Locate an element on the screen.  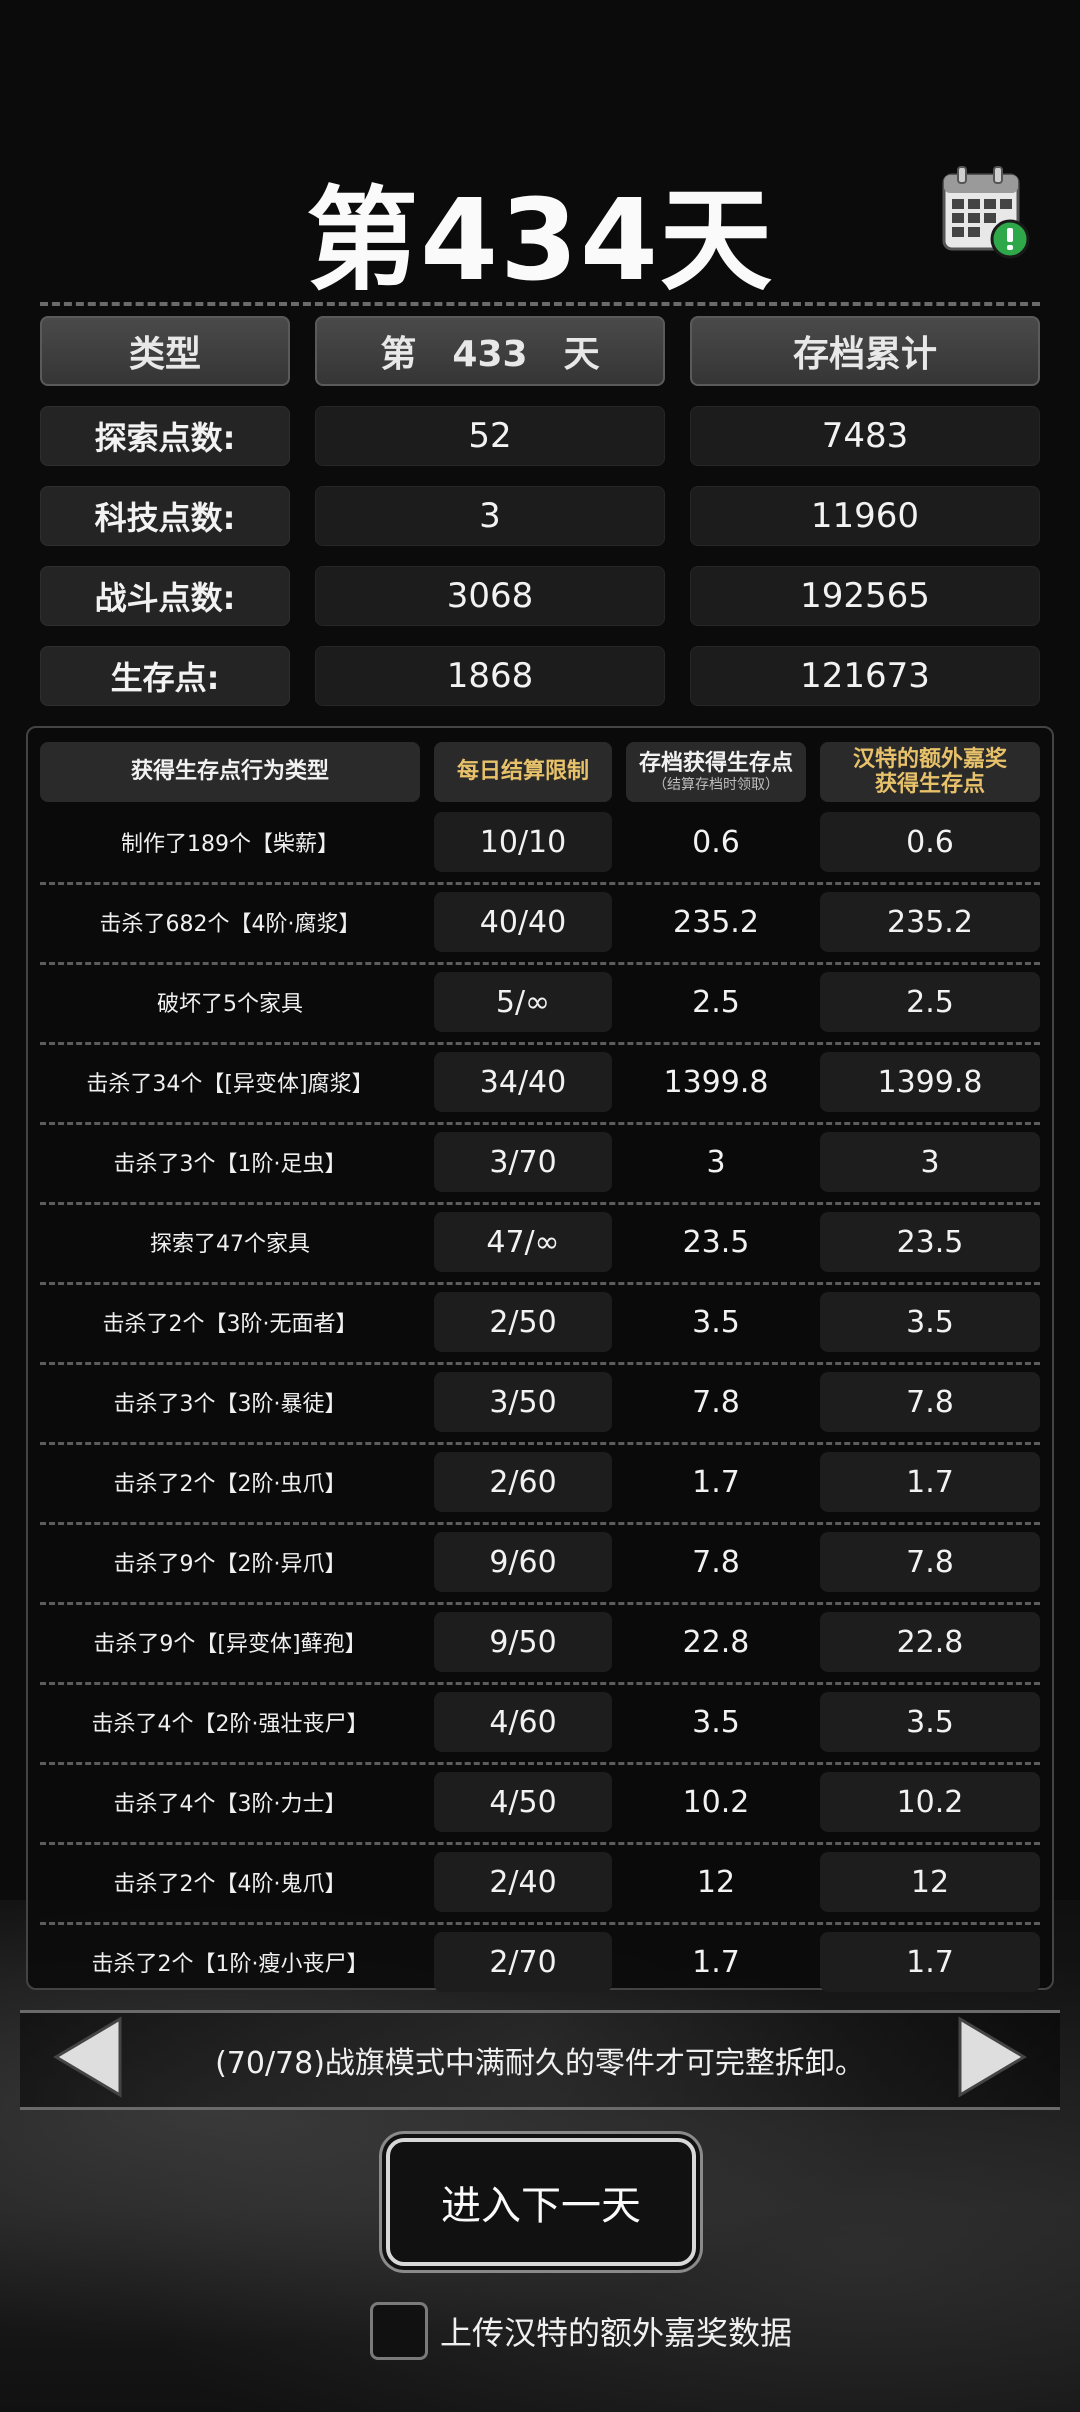
detail-row-bonus: 10.2 is located at coordinates (930, 1802).